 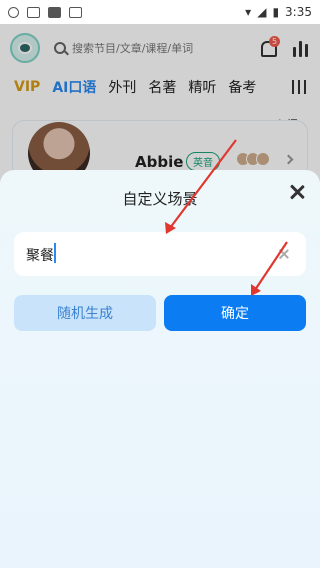 I want to click on clear-input-icon, so click(x=284, y=254).